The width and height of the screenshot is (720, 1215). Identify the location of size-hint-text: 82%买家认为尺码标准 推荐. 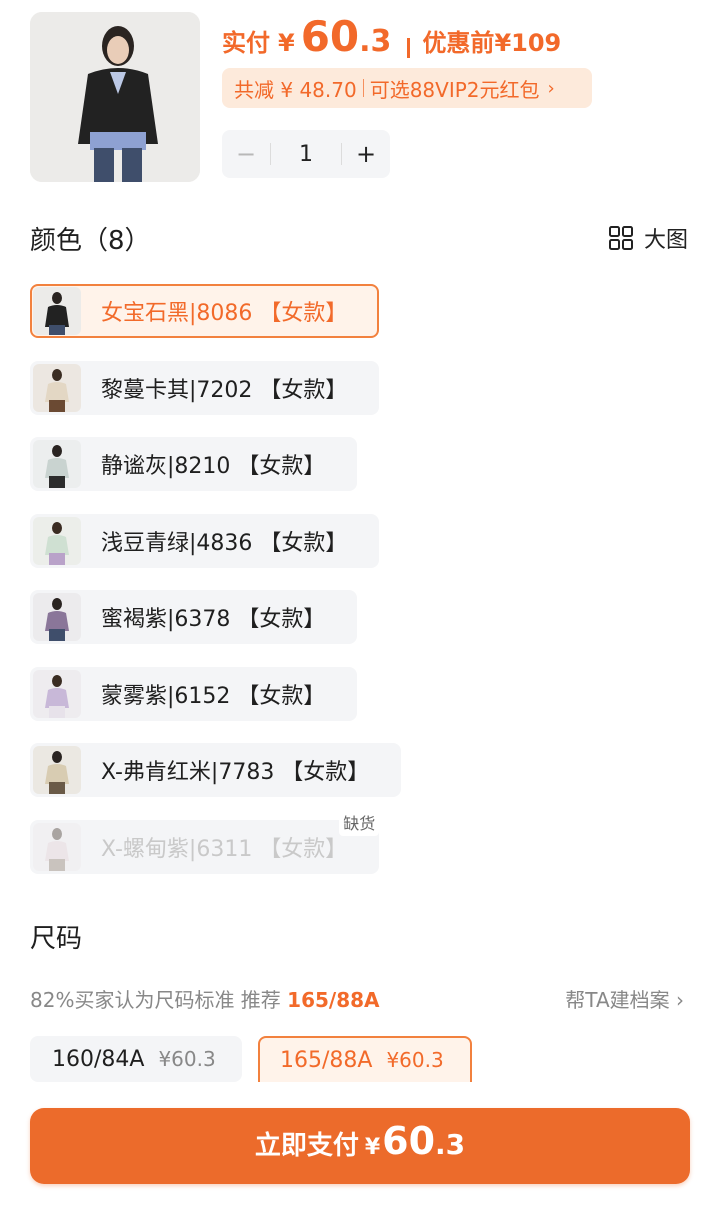
(155, 1000).